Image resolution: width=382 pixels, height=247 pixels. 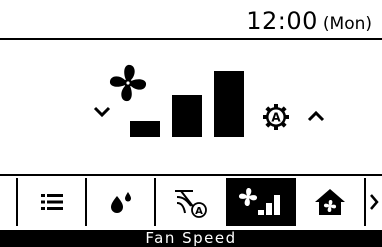 What do you see at coordinates (282, 21) in the screenshot?
I see `clock-time: 12:00` at bounding box center [282, 21].